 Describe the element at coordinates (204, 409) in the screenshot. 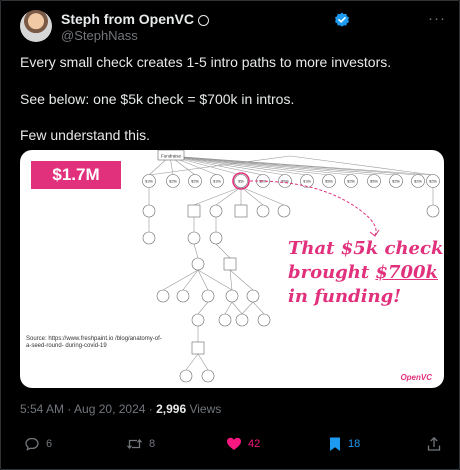

I see `views-label: Views` at that location.